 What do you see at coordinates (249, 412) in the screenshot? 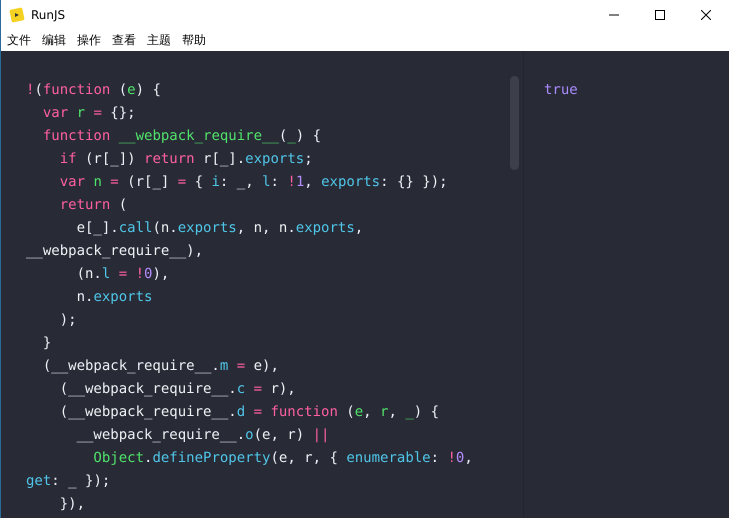
I see `code-line: (__webpack_require__.d = function (e, r, _) {` at bounding box center [249, 412].